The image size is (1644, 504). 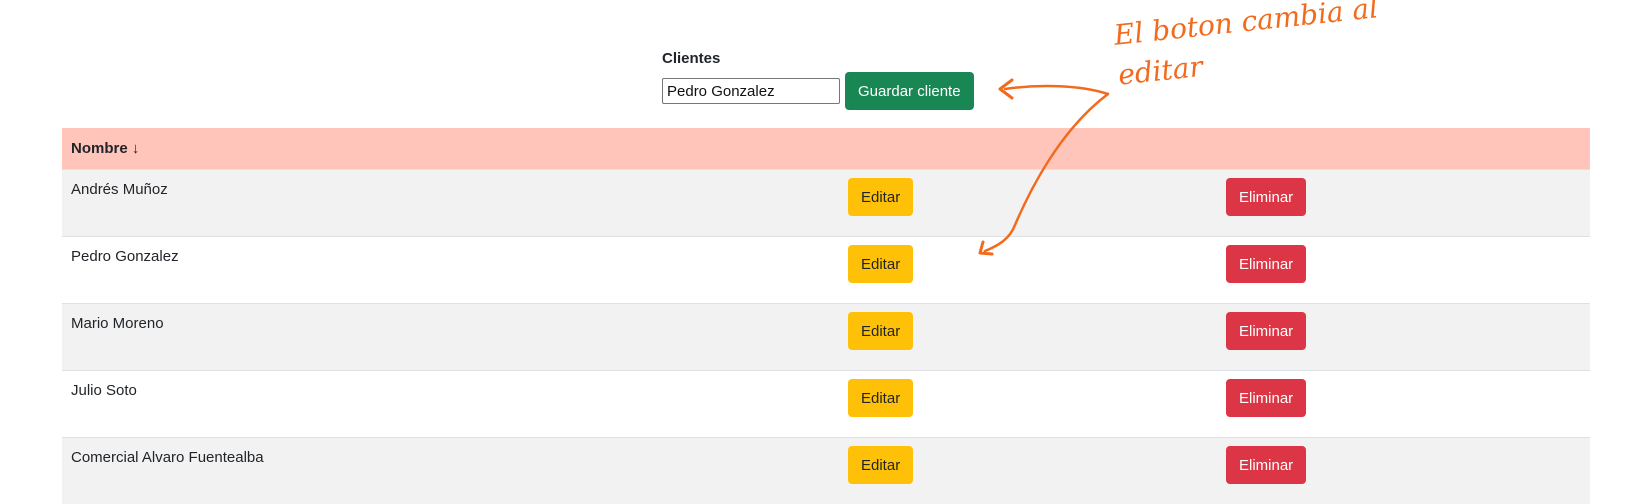 I want to click on delete-column-header, so click(x=1403, y=149).